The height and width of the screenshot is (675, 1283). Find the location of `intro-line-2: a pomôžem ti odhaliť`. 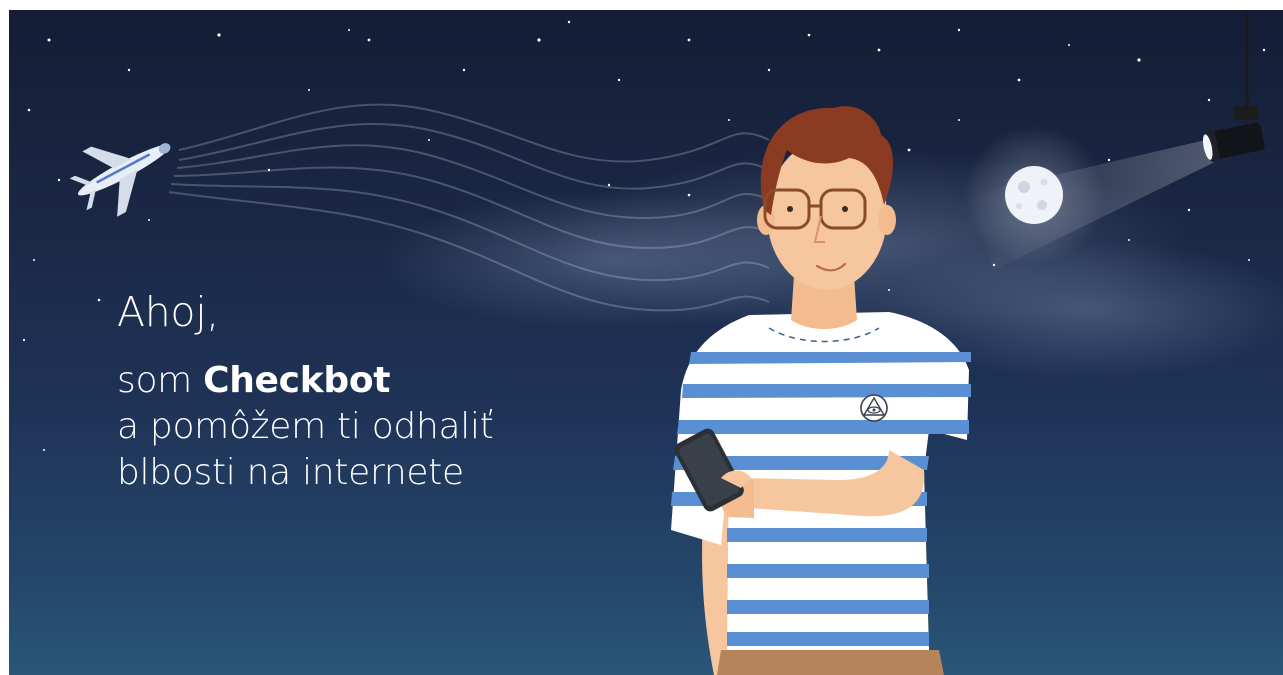

intro-line-2: a pomôžem ti odhaliť is located at coordinates (305, 426).